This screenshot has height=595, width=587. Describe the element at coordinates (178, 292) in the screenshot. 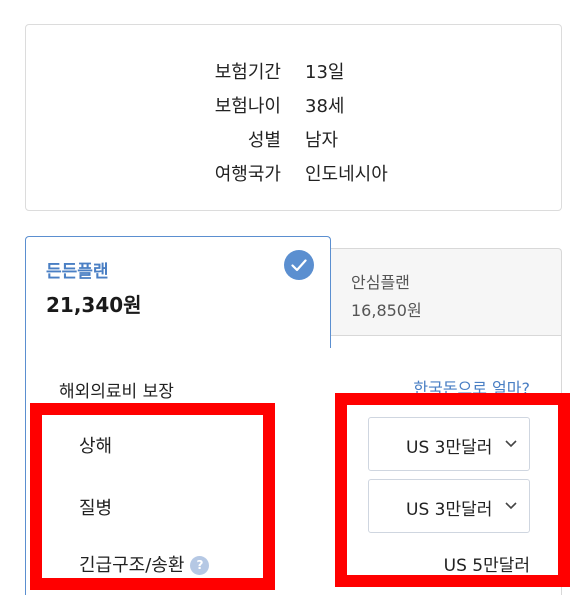

I see `tab-solid-plan: 든든플랜 21,340원` at that location.